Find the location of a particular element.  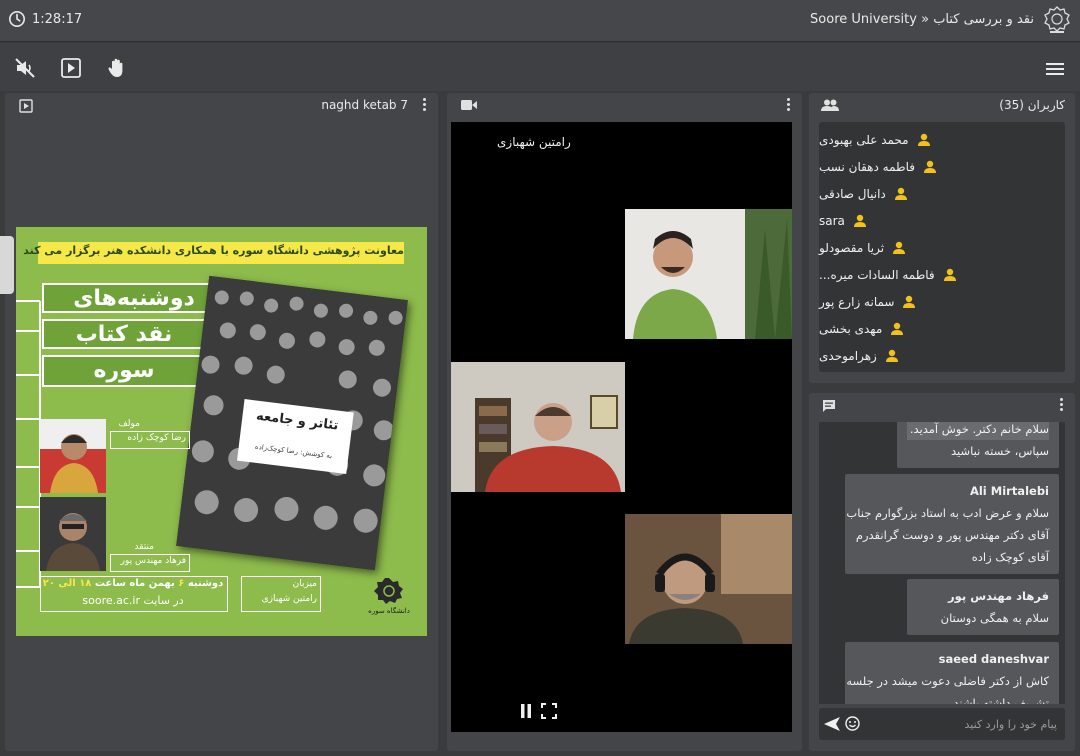

site-prefix: در سایت is located at coordinates (163, 600).